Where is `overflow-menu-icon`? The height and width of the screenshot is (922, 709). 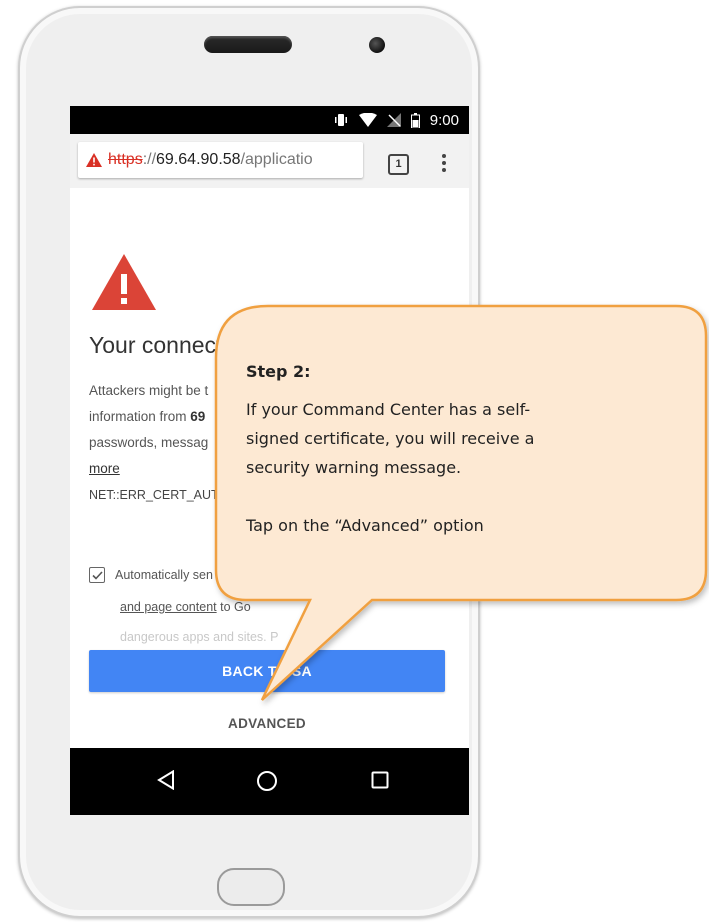 overflow-menu-icon is located at coordinates (444, 164).